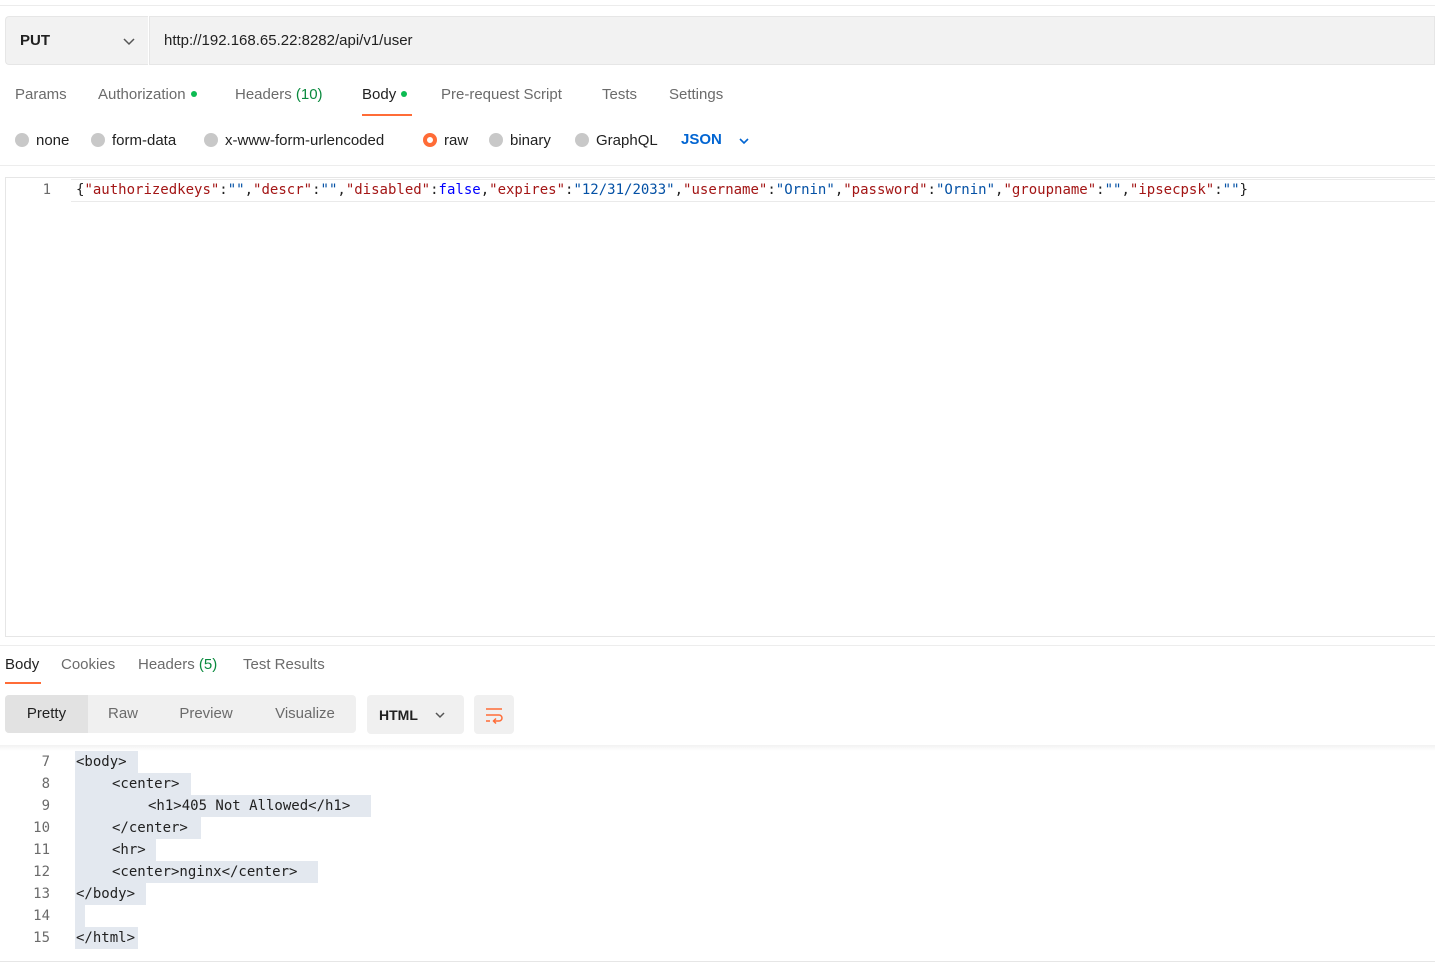 The height and width of the screenshot is (980, 1435). Describe the element at coordinates (805, 190) in the screenshot. I see `value-username: Ornin` at that location.